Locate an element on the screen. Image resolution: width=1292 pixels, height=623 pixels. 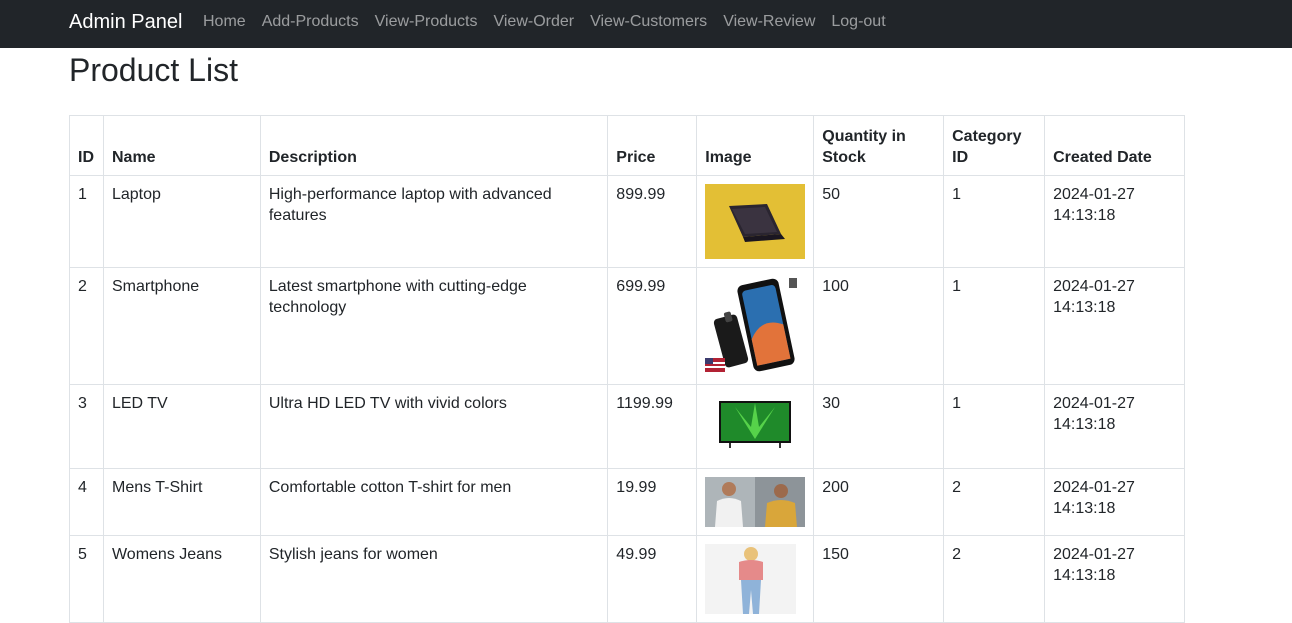
cell-name: LED TV is located at coordinates (181, 426).